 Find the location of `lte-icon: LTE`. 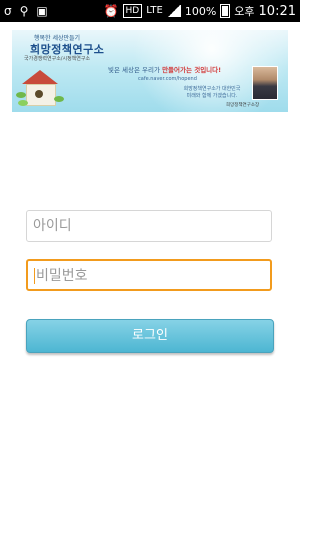

lte-icon: LTE is located at coordinates (154, 10).